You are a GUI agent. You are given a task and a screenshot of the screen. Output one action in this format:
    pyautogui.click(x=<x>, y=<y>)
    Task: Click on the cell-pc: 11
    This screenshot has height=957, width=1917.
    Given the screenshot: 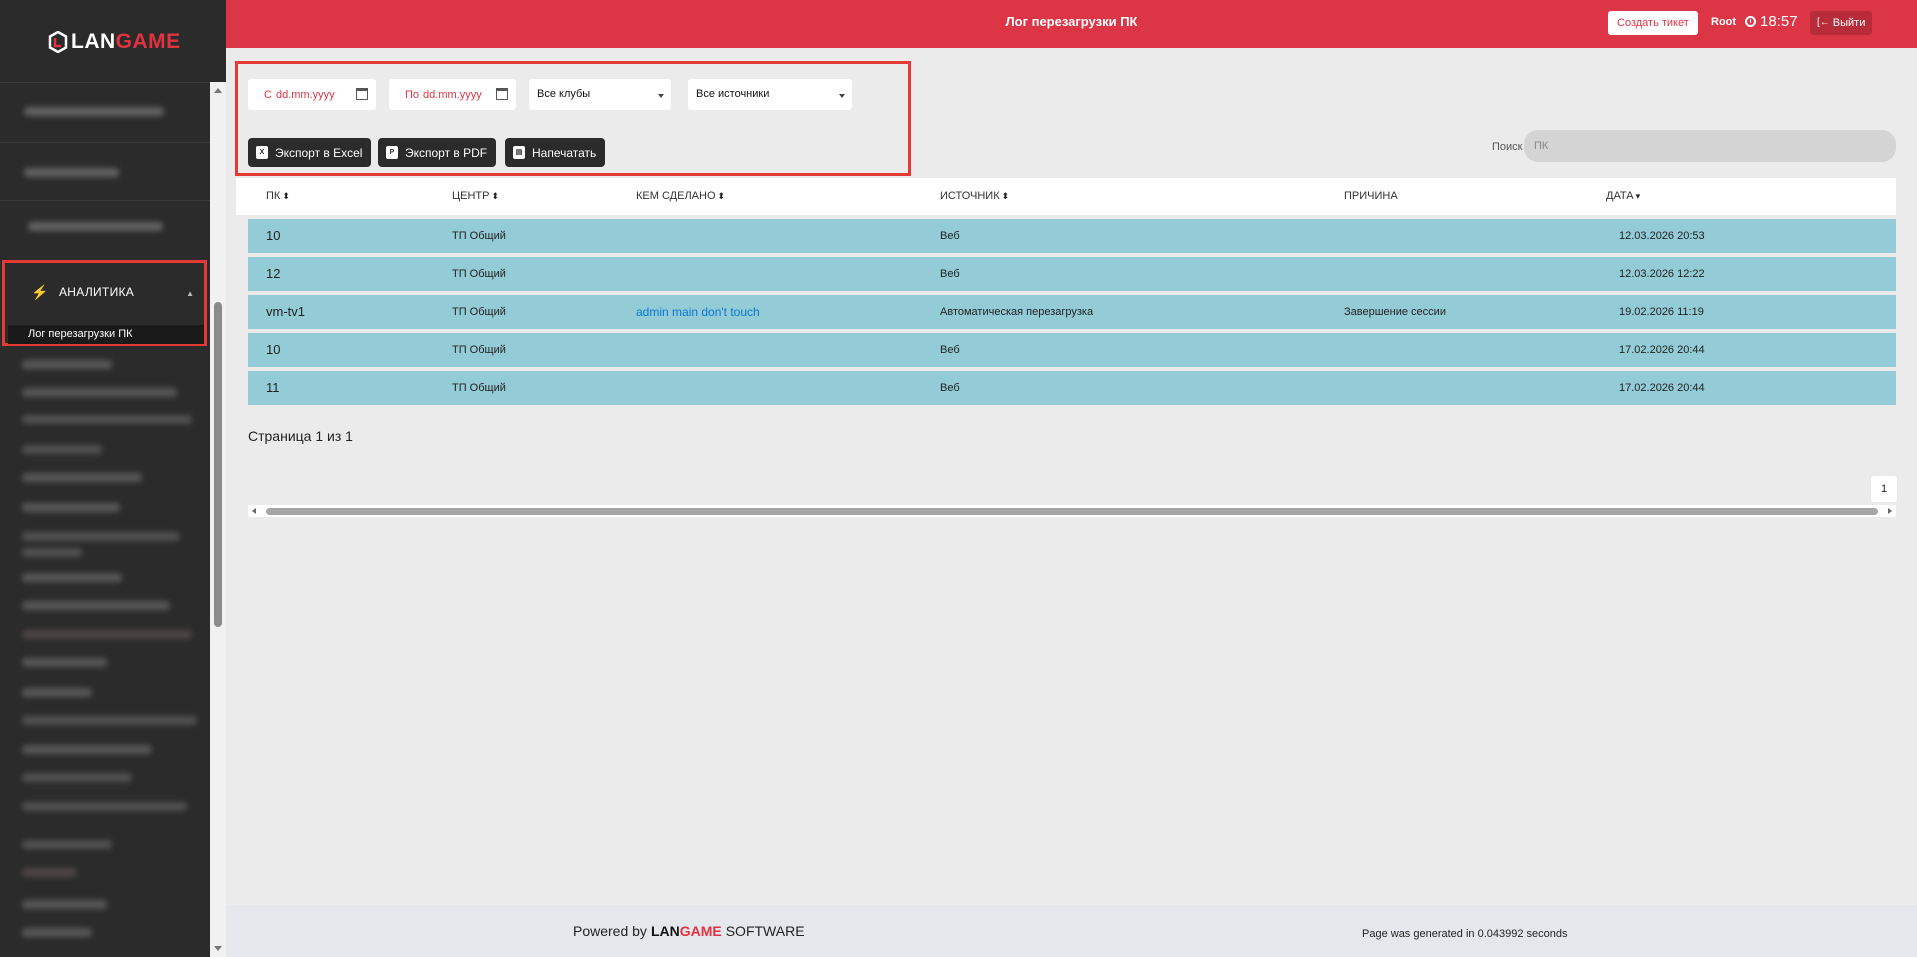 What is the action you would take?
    pyautogui.click(x=273, y=387)
    